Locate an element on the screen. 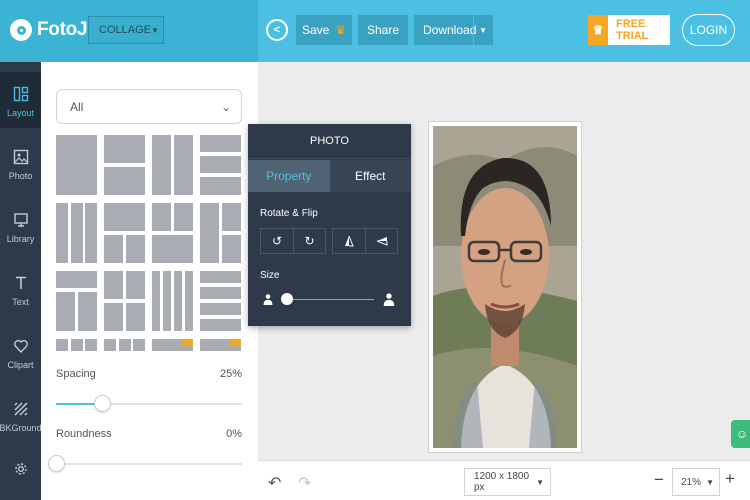 The width and height of the screenshot is (750, 500). photo-popup-title: PHOTO is located at coordinates (329, 141).